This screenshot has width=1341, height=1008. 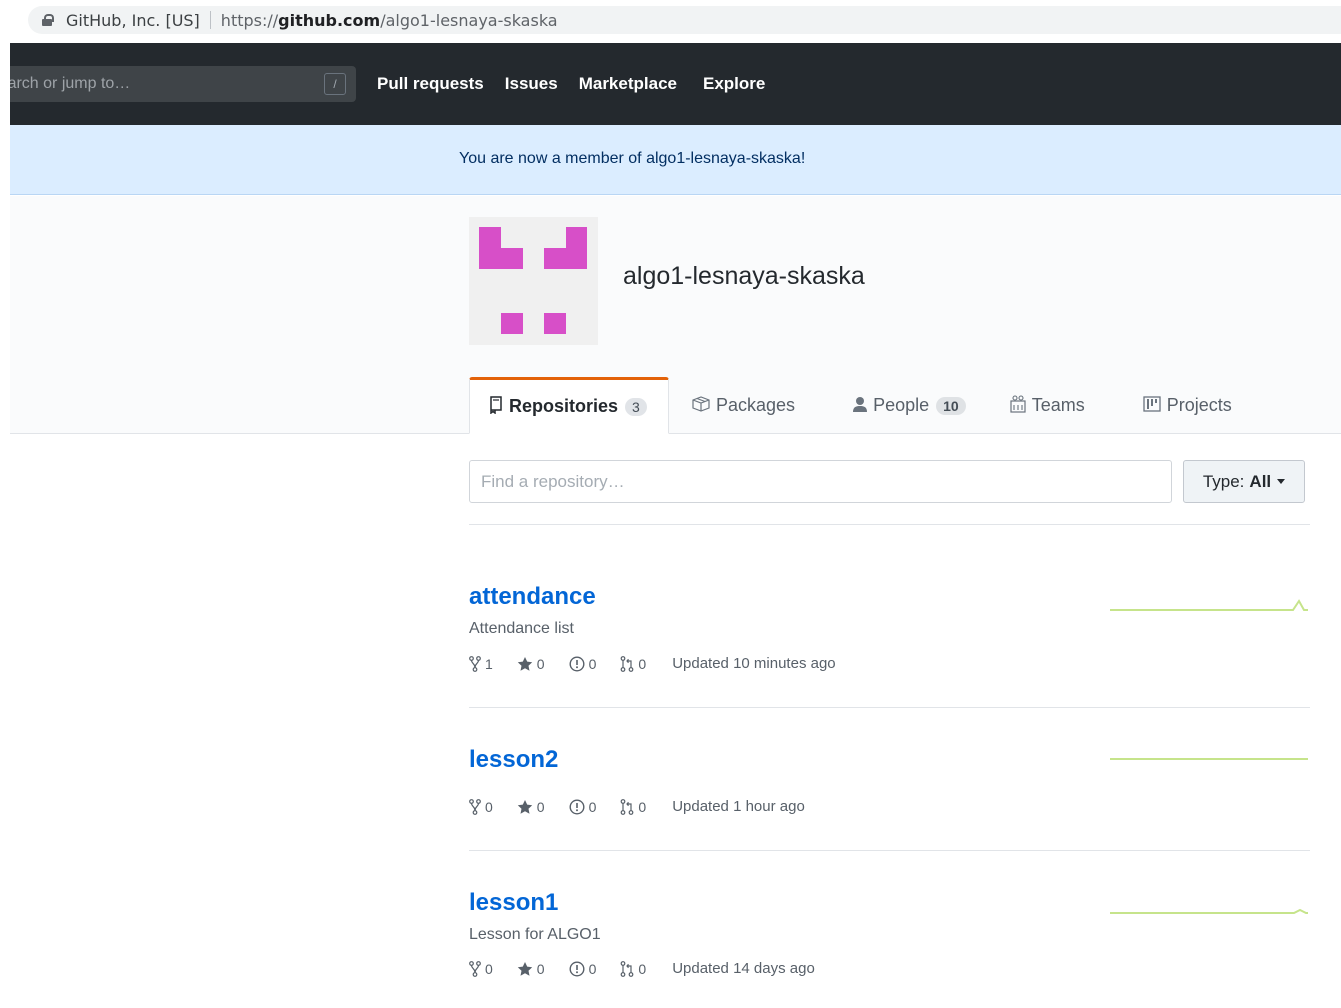 What do you see at coordinates (513, 760) in the screenshot?
I see `repo-link-lesson2: lesson2` at bounding box center [513, 760].